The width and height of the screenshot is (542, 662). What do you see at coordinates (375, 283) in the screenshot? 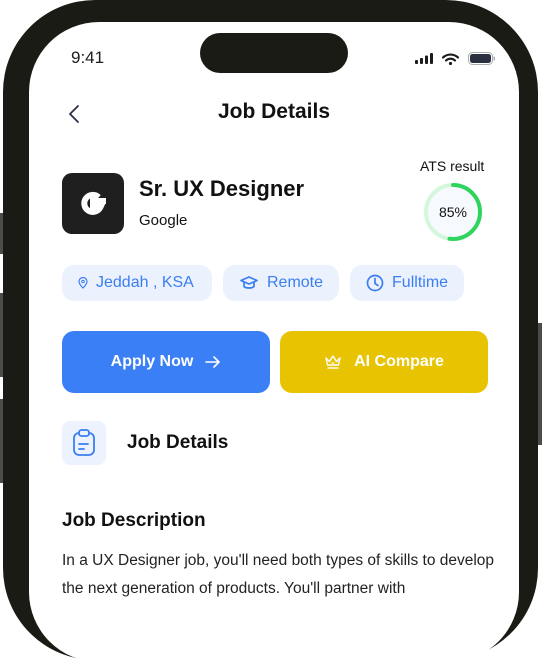
I see `clock-icon` at bounding box center [375, 283].